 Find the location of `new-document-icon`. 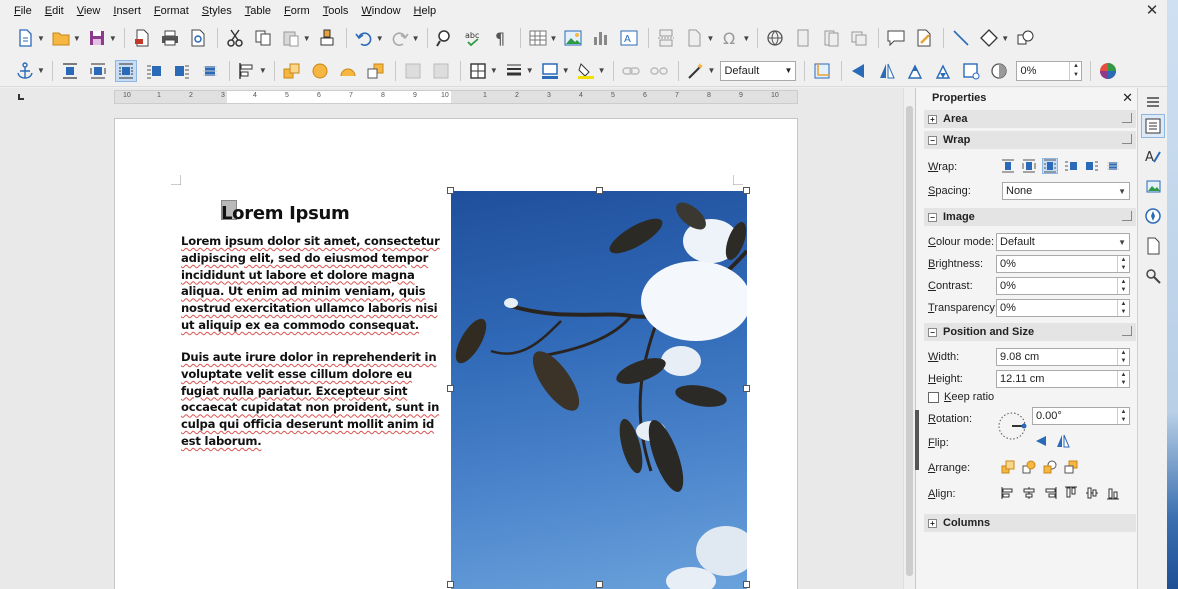

new-document-icon is located at coordinates (25, 38).